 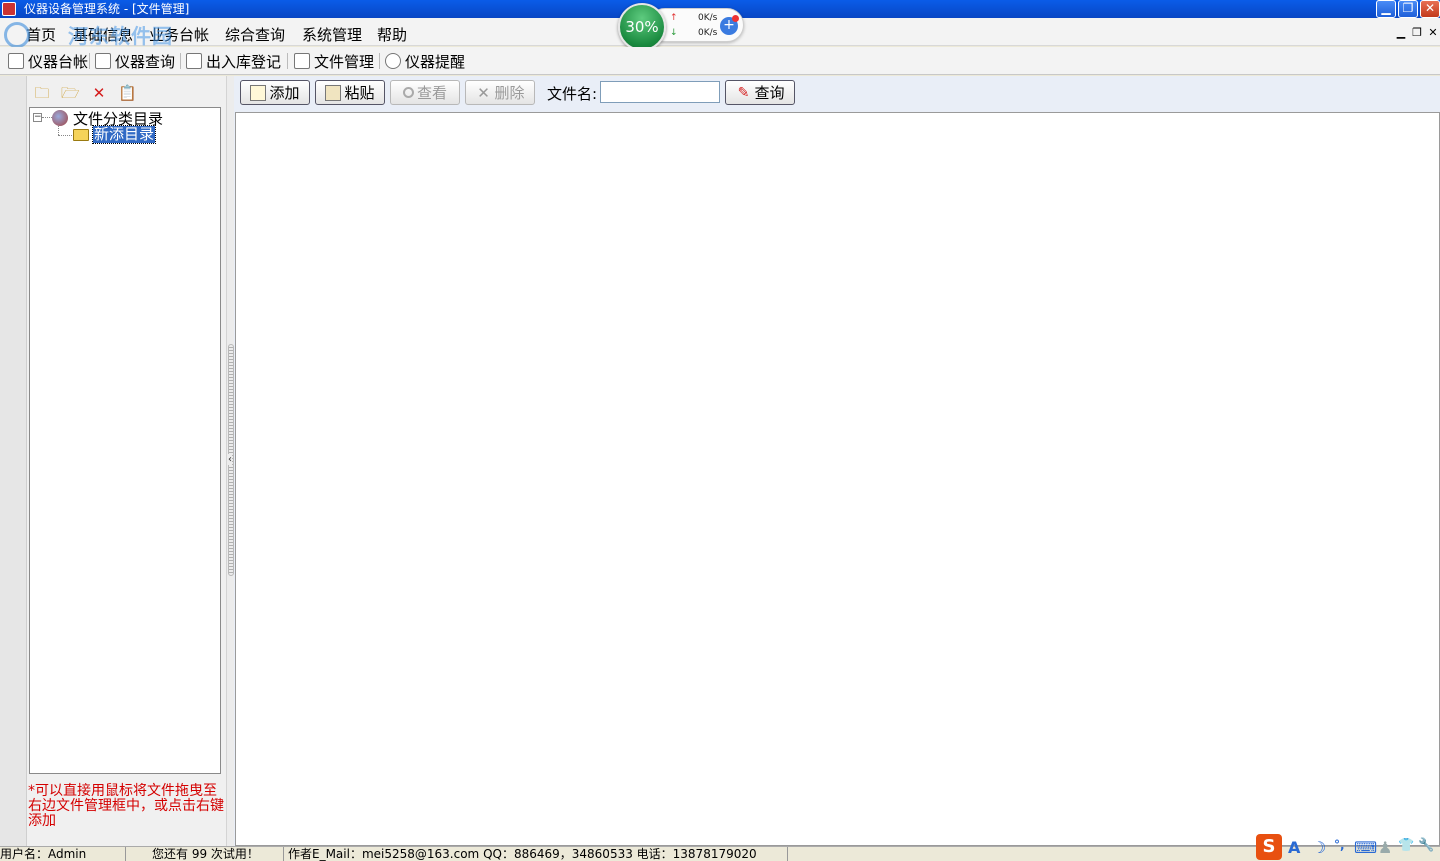 What do you see at coordinates (660, 92) in the screenshot?
I see `filename-input` at bounding box center [660, 92].